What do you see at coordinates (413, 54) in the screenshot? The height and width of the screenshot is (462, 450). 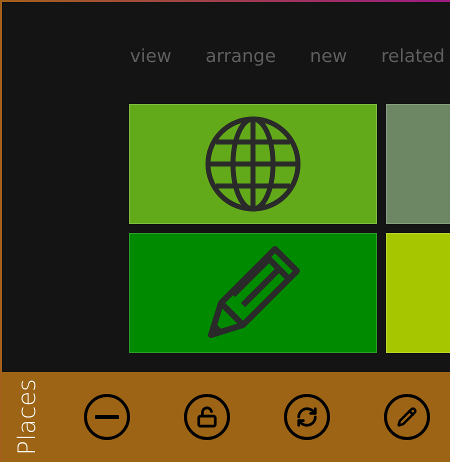 I see `menu-item: related` at bounding box center [413, 54].